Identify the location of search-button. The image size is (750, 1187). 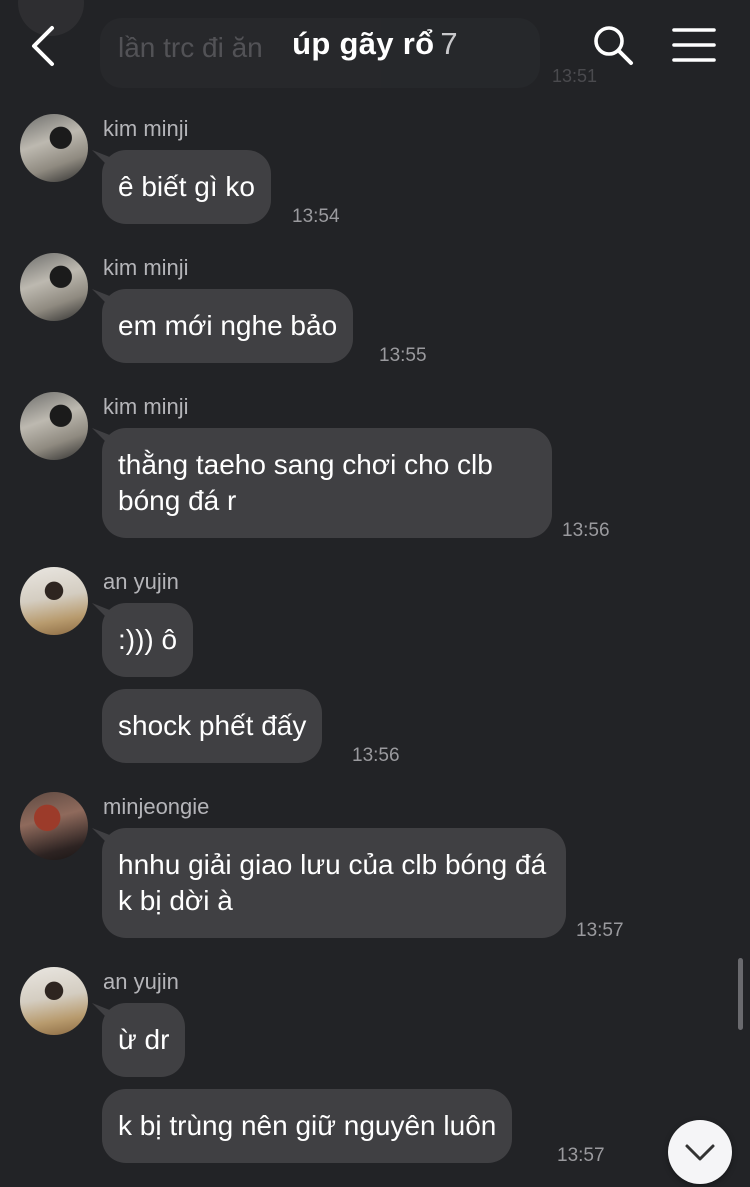
(613, 45).